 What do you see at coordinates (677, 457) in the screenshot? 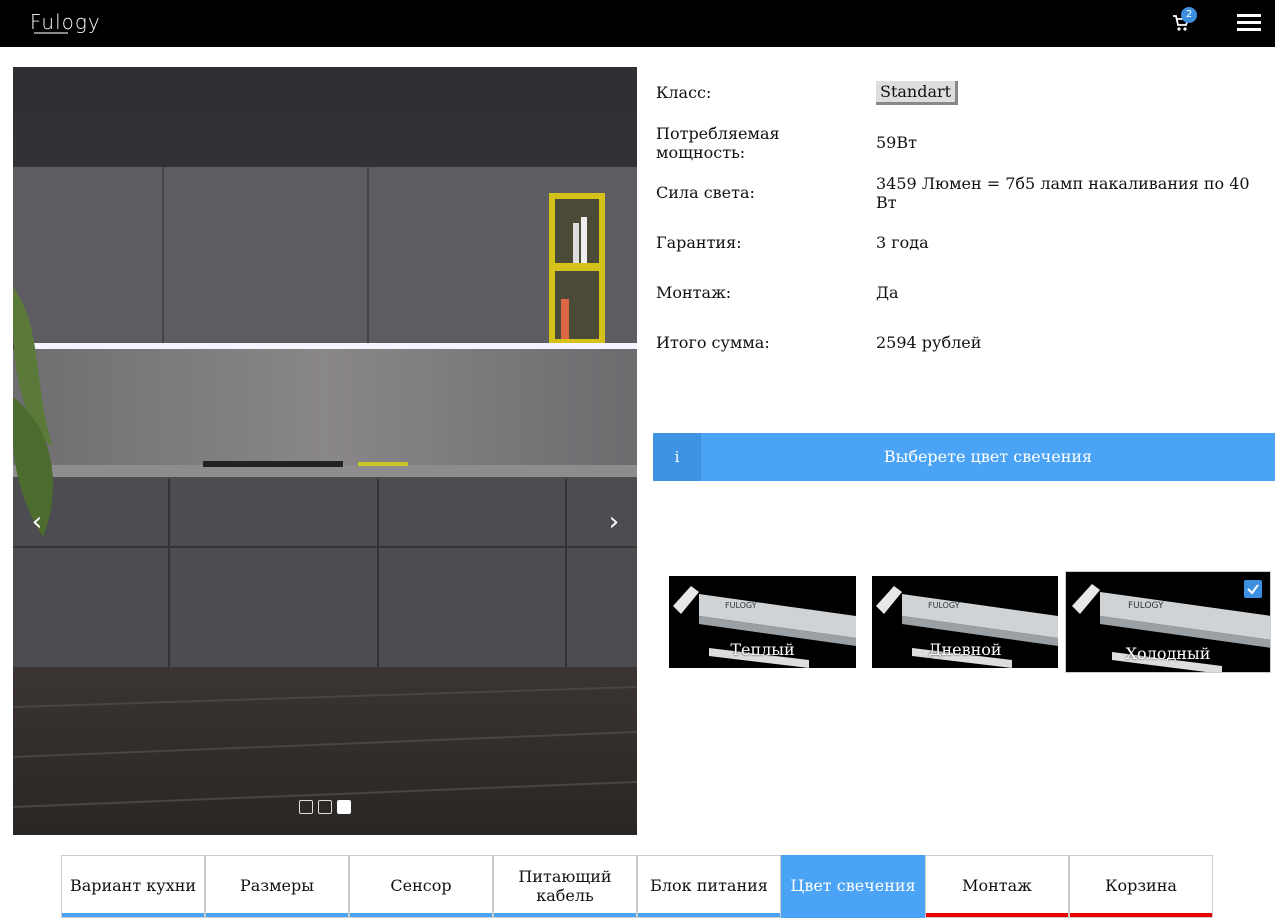
I see `info-icon: i` at bounding box center [677, 457].